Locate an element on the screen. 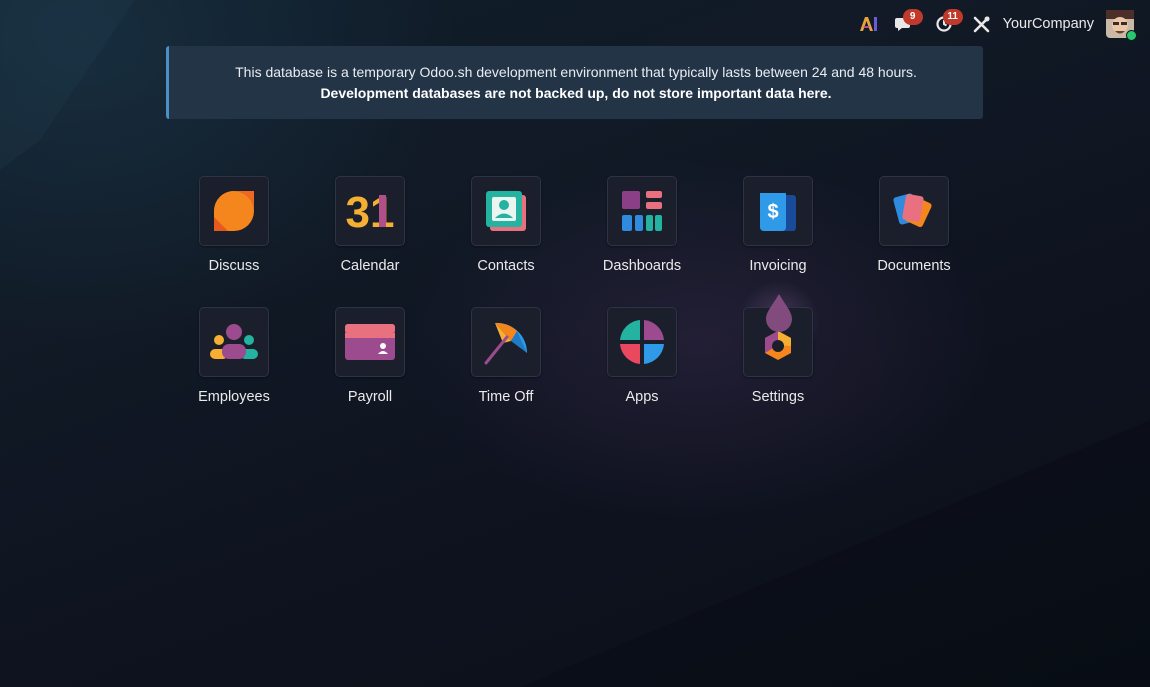 The height and width of the screenshot is (687, 1150). calendar-icon: 31 is located at coordinates (370, 211).